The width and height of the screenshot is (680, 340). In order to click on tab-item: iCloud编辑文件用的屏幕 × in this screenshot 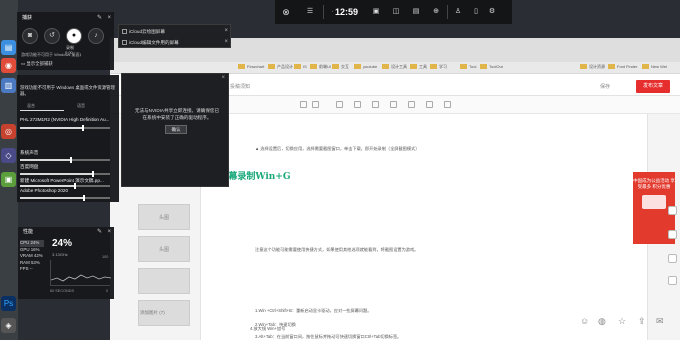, I will do `click(175, 42)`.